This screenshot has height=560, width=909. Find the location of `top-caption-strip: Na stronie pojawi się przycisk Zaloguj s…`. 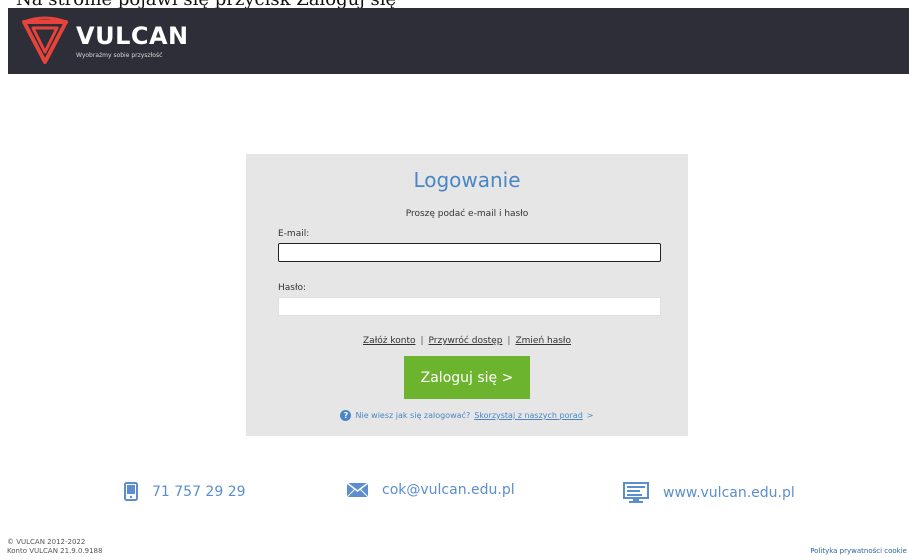

top-caption-strip: Na stronie pojawi się przycisk Zaloguj s… is located at coordinates (454, 4).